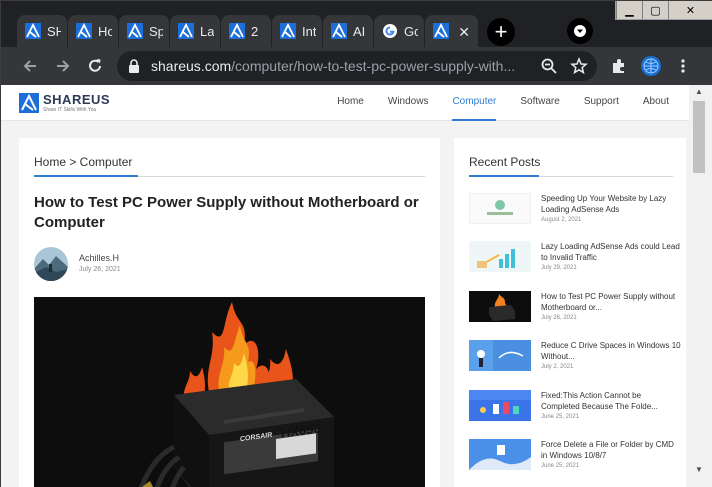 This screenshot has height=487, width=712. What do you see at coordinates (350, 103) in the screenshot?
I see `nav-home: Home` at bounding box center [350, 103].